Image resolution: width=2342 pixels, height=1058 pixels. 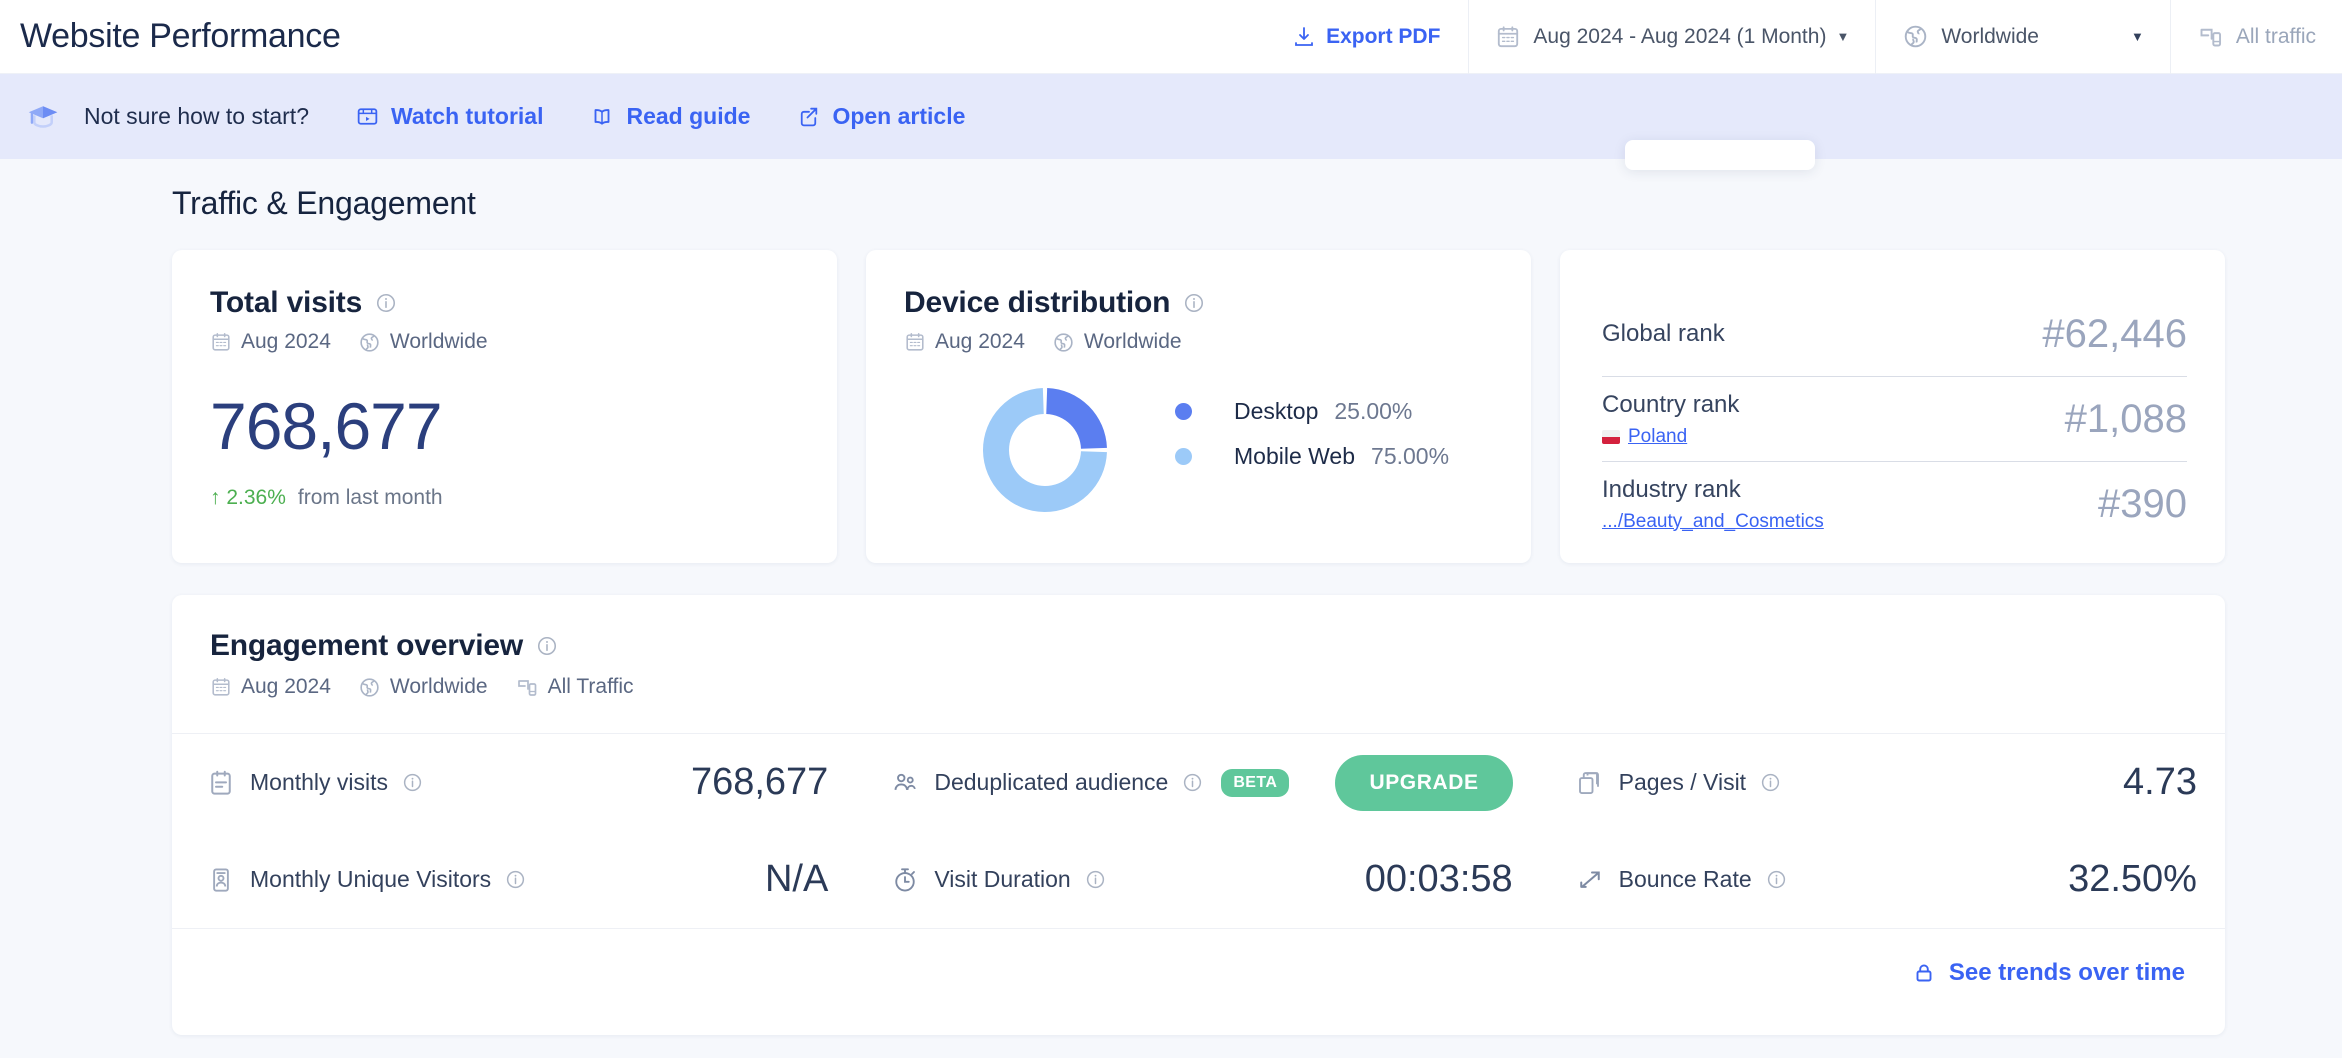 I want to click on industry-rank-link: .../Beauty_and_Cosmetics, so click(x=1713, y=522).